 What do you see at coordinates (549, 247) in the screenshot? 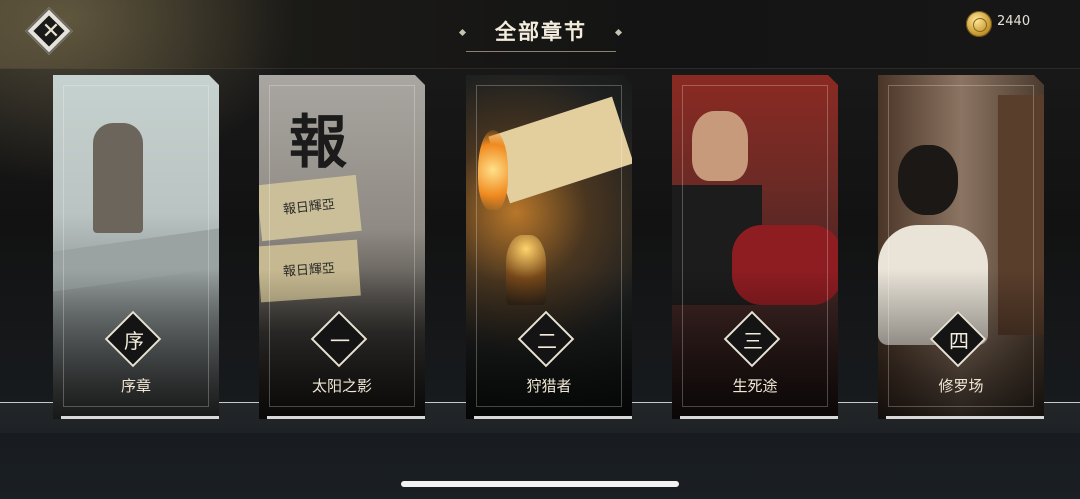
I see `chapter-card-2: 二 狩猎者` at bounding box center [549, 247].